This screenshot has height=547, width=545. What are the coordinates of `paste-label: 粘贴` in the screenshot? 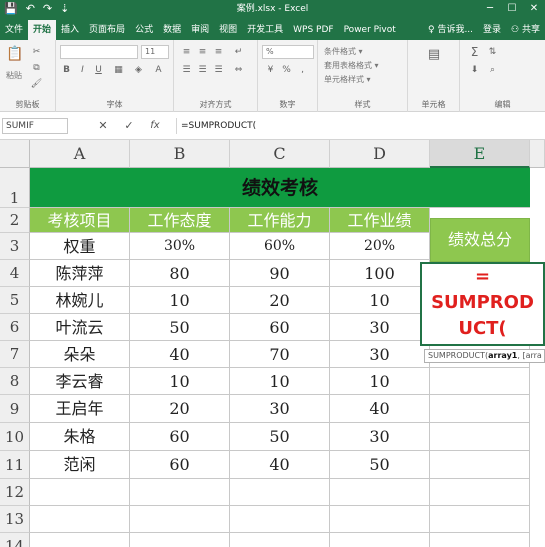 It's located at (14, 75).